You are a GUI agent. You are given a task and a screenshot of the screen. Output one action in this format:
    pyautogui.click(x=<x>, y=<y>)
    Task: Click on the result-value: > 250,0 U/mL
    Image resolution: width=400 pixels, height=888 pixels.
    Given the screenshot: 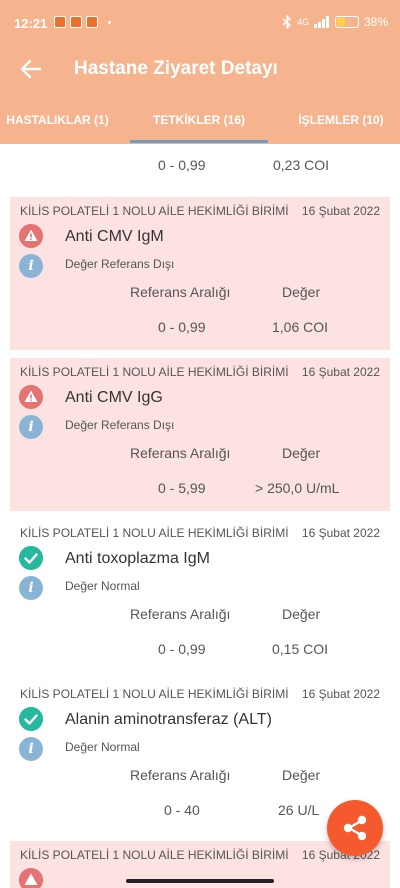 What is the action you would take?
    pyautogui.click(x=297, y=488)
    